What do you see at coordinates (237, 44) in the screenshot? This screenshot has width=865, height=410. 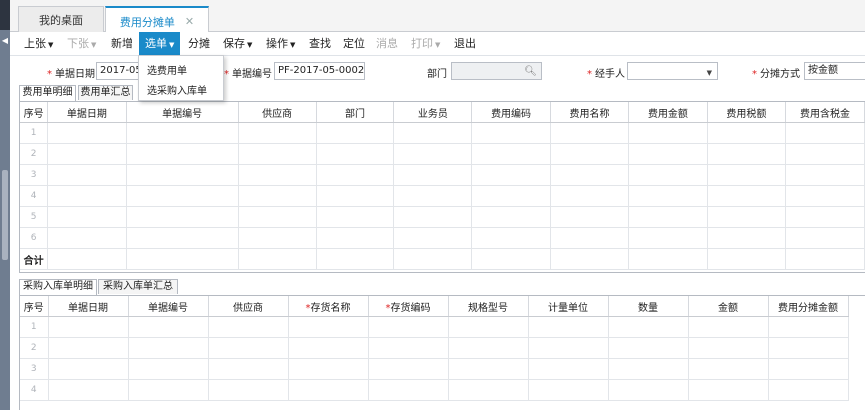 I see `save-button: 保存 ▼` at bounding box center [237, 44].